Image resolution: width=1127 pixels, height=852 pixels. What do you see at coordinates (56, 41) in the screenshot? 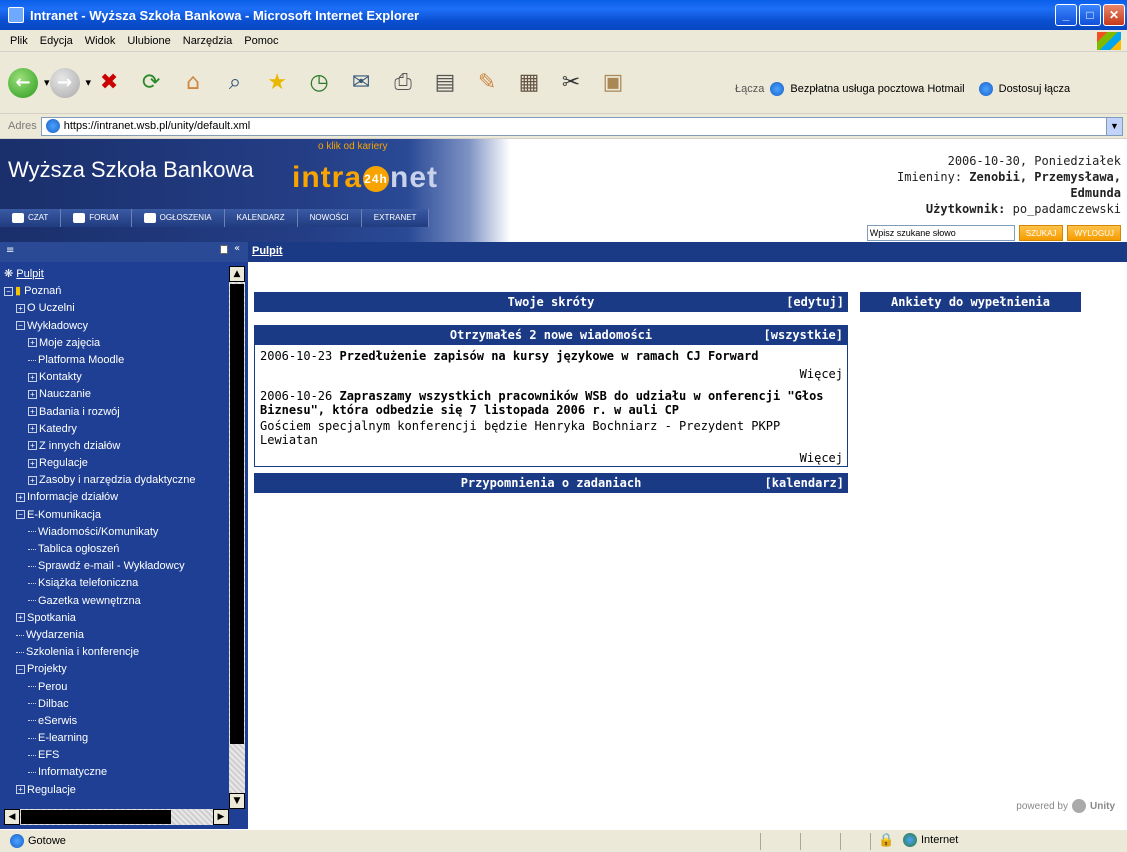
I see `menu-edycja: Edycja` at bounding box center [56, 41].